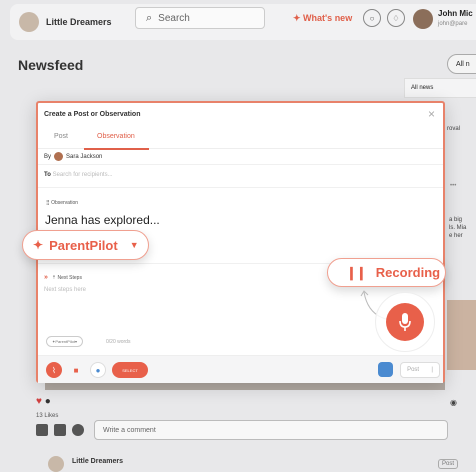 Image resolution: width=476 pixels, height=472 pixels. I want to click on sparkle-icon: ✦, so click(38, 245).